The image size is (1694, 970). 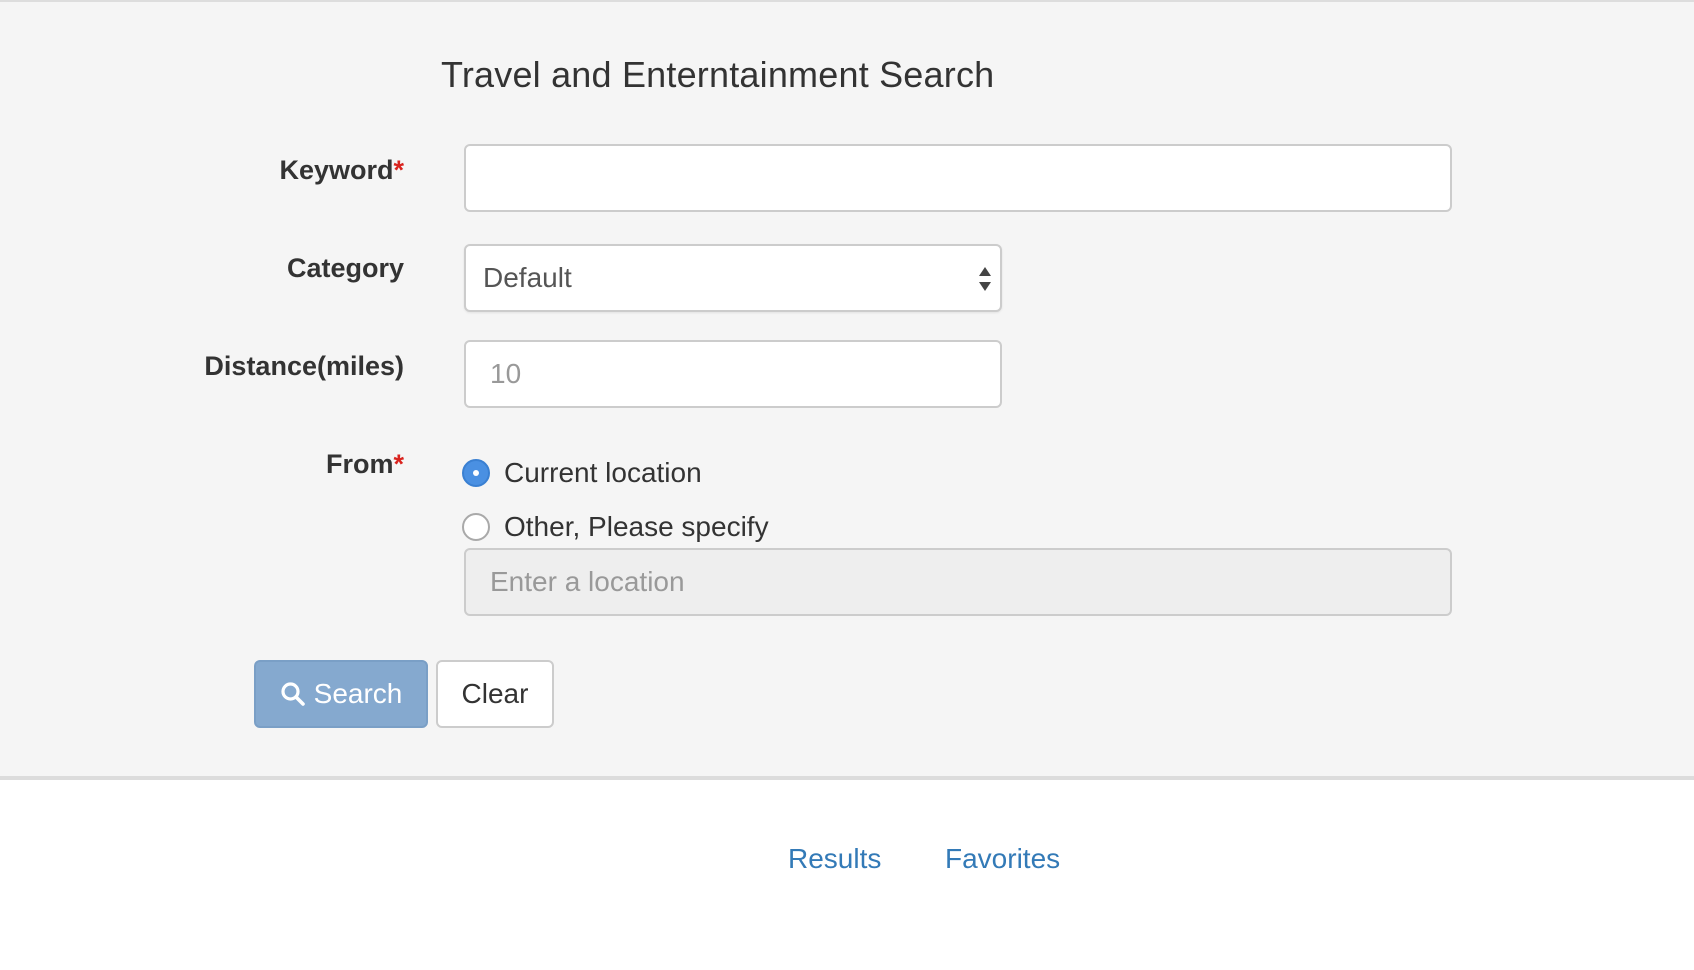 I want to click on keyword-required-mark: *, so click(x=398, y=170).